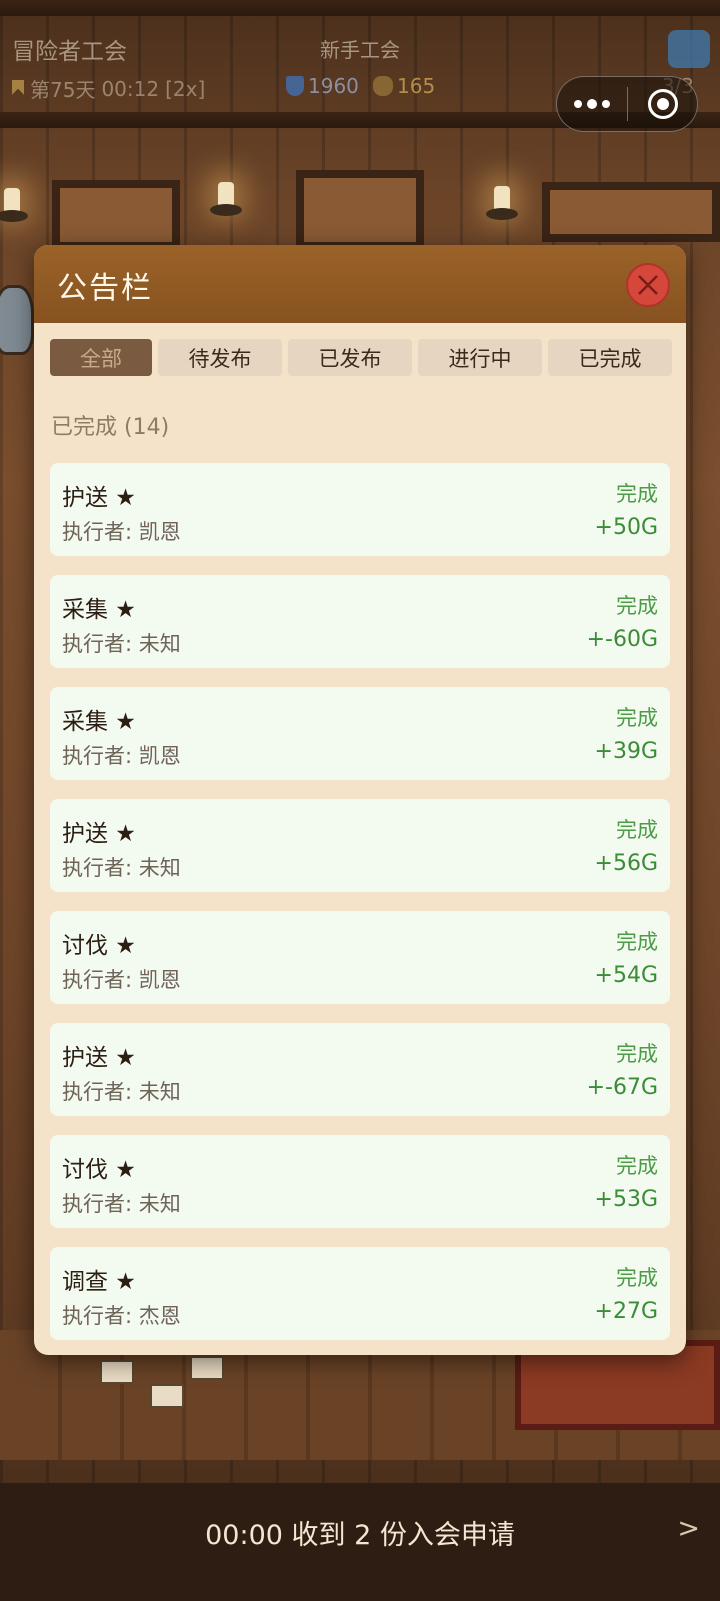 This screenshot has height=1601, width=720. I want to click on filter-tabs: 全部 待发布 已发布 进行中 已完成, so click(361, 357).